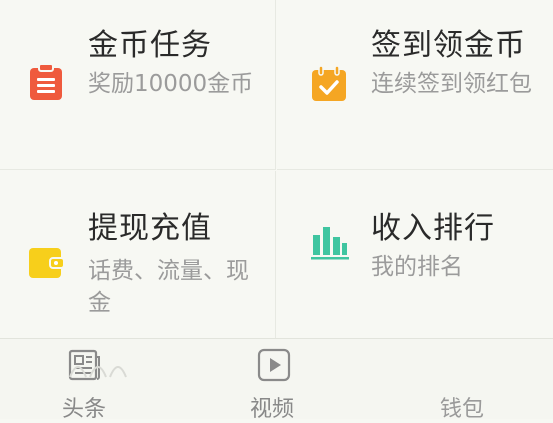  What do you see at coordinates (47, 263) in the screenshot?
I see `wallet-icon` at bounding box center [47, 263].